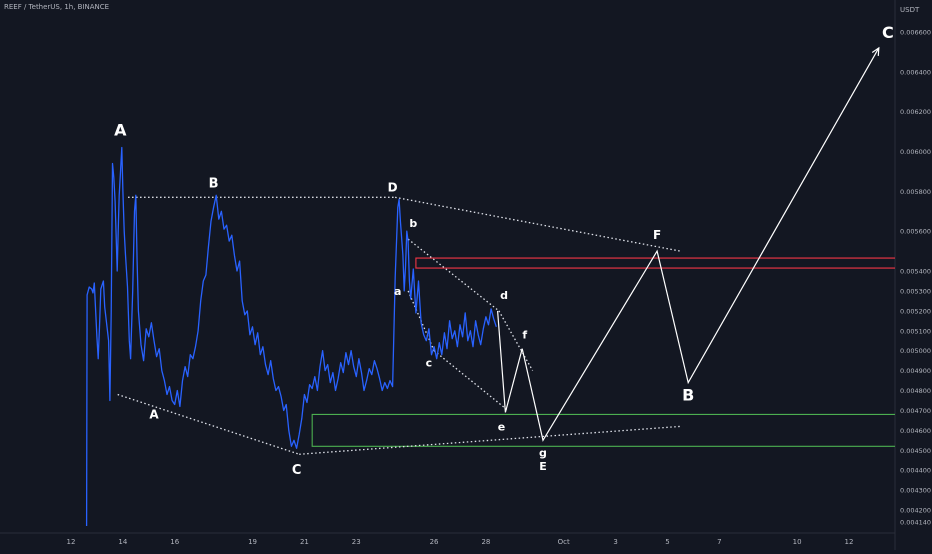  I want to click on wave-label: c, so click(429, 363).